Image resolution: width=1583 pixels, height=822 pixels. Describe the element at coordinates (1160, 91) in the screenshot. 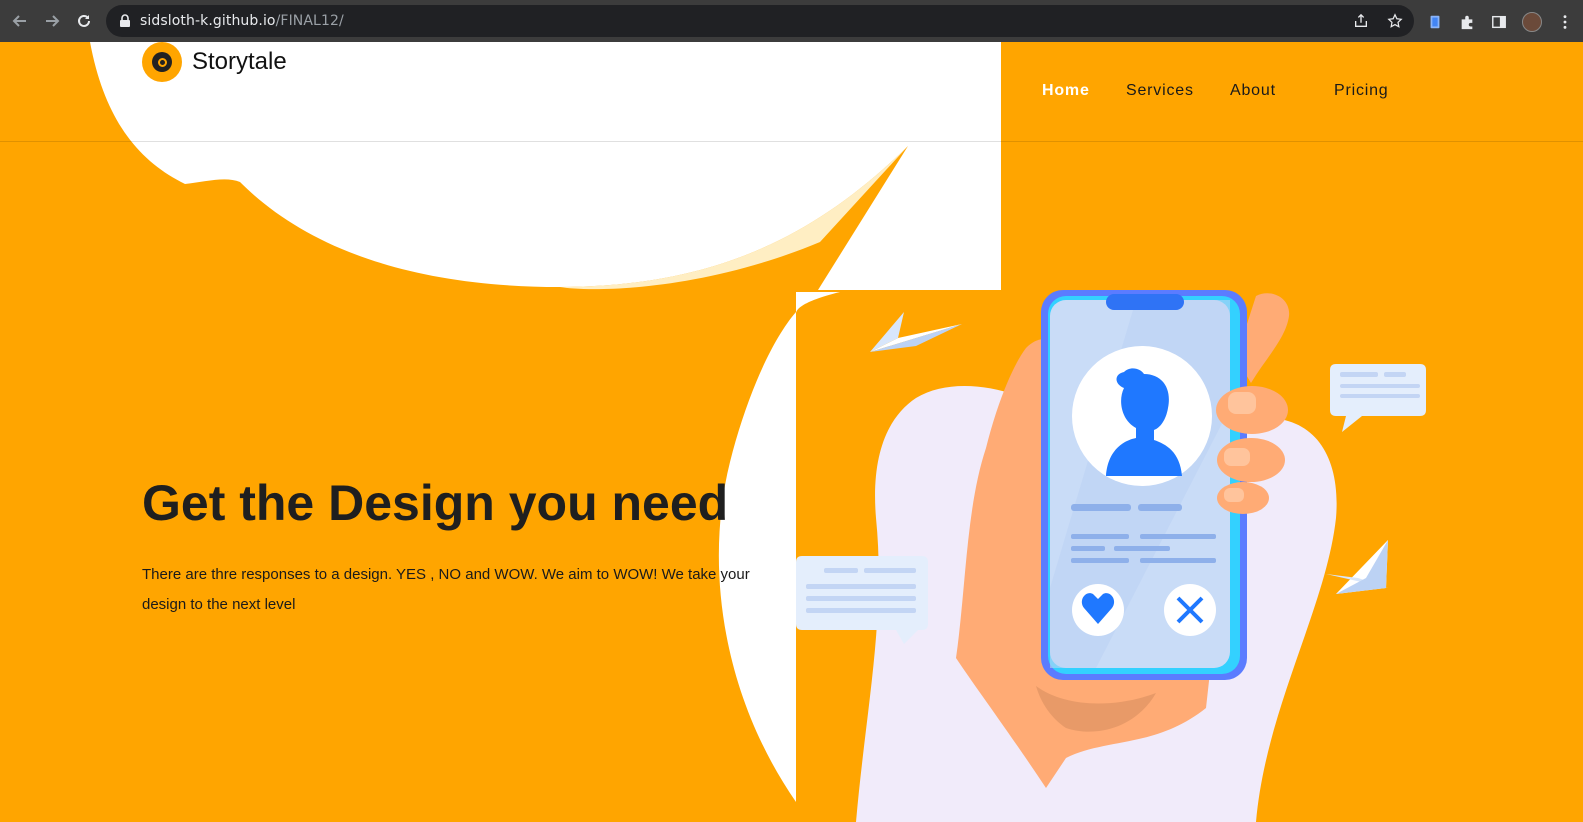

I see `nav-services: Services` at that location.